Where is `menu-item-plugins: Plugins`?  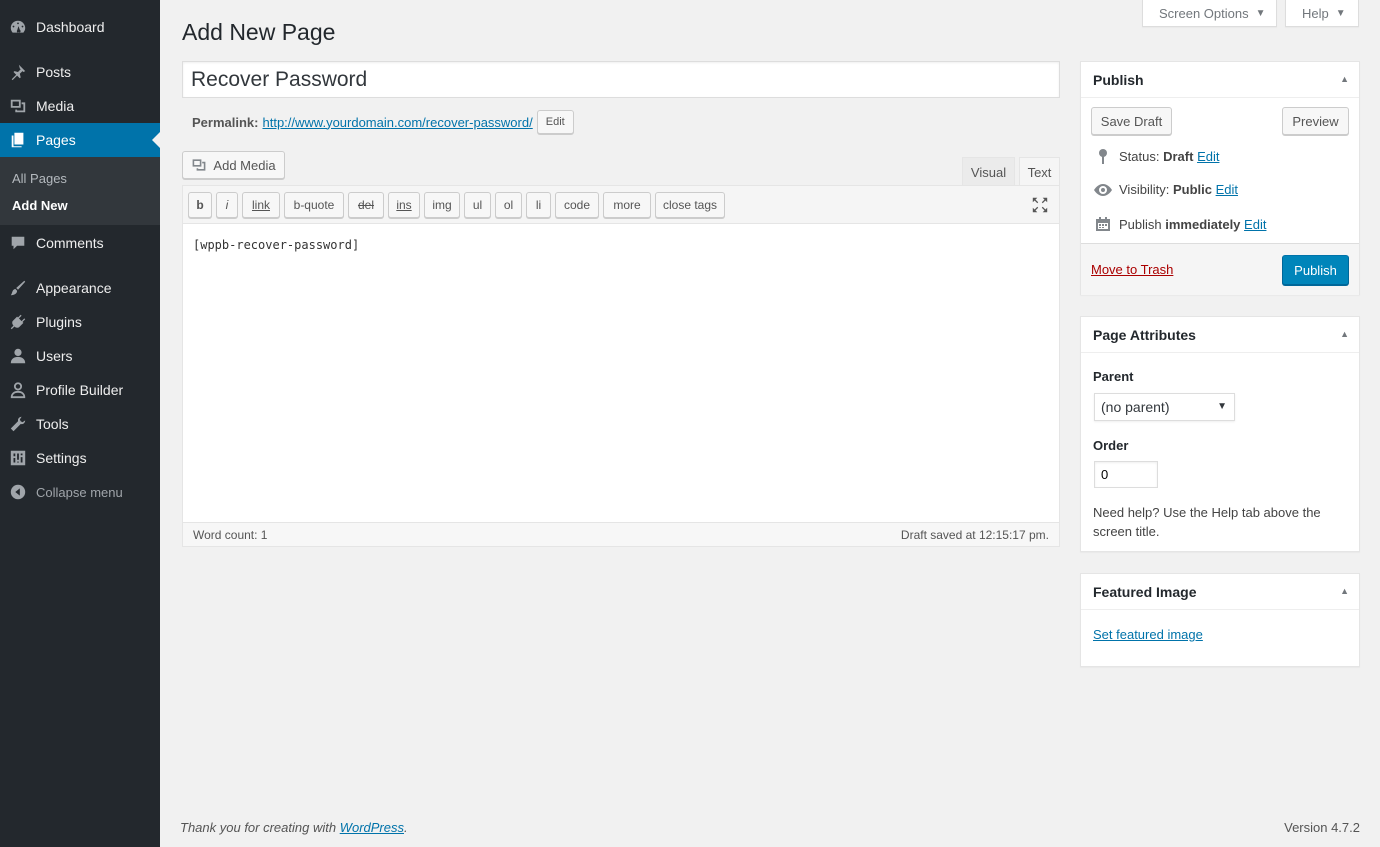
menu-item-plugins: Plugins is located at coordinates (80, 322).